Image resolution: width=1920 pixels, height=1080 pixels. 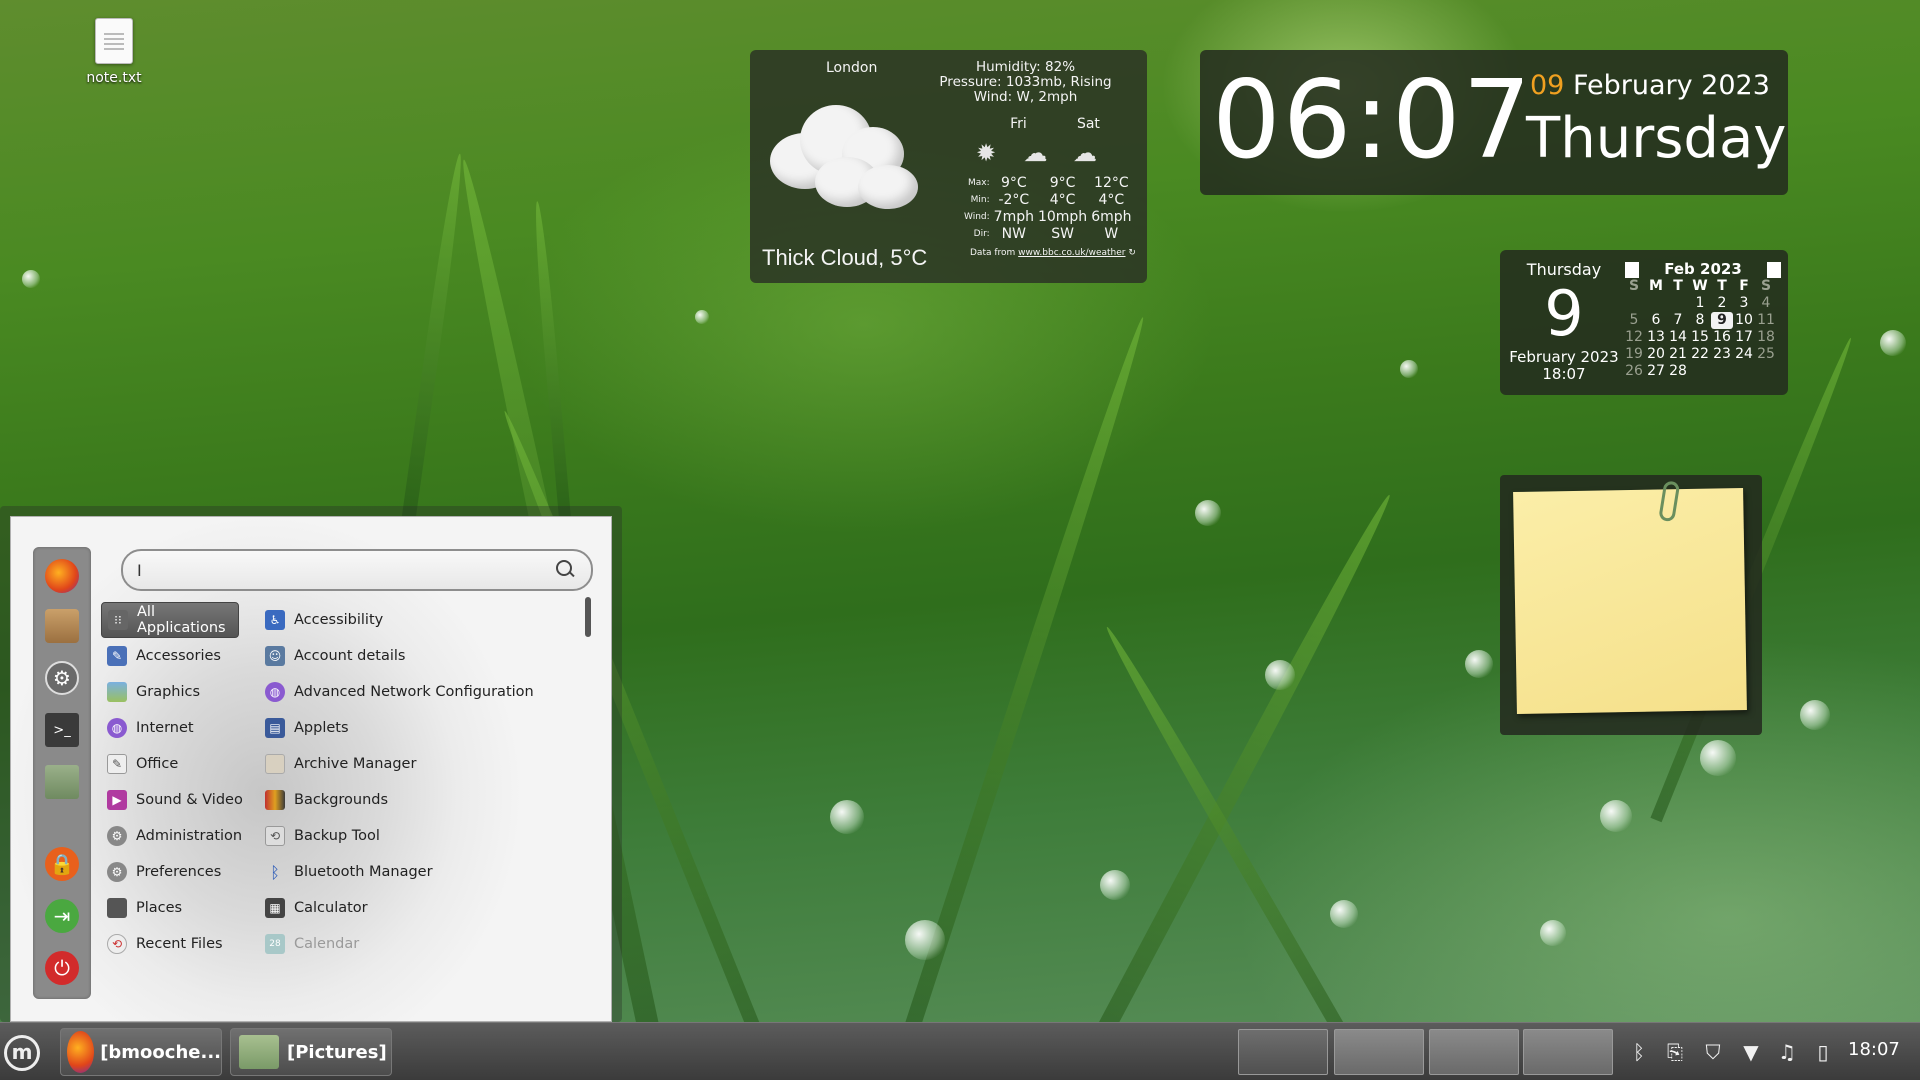 I want to click on app-advanced-network-configuration: ◍ Advanced Network Configuration, so click(x=424, y=692).